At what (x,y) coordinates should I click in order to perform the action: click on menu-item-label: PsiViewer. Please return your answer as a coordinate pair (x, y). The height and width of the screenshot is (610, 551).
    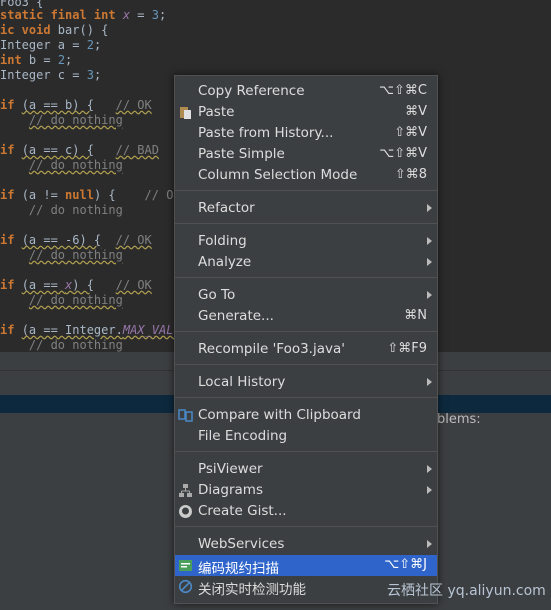
    Looking at the image, I should click on (230, 469).